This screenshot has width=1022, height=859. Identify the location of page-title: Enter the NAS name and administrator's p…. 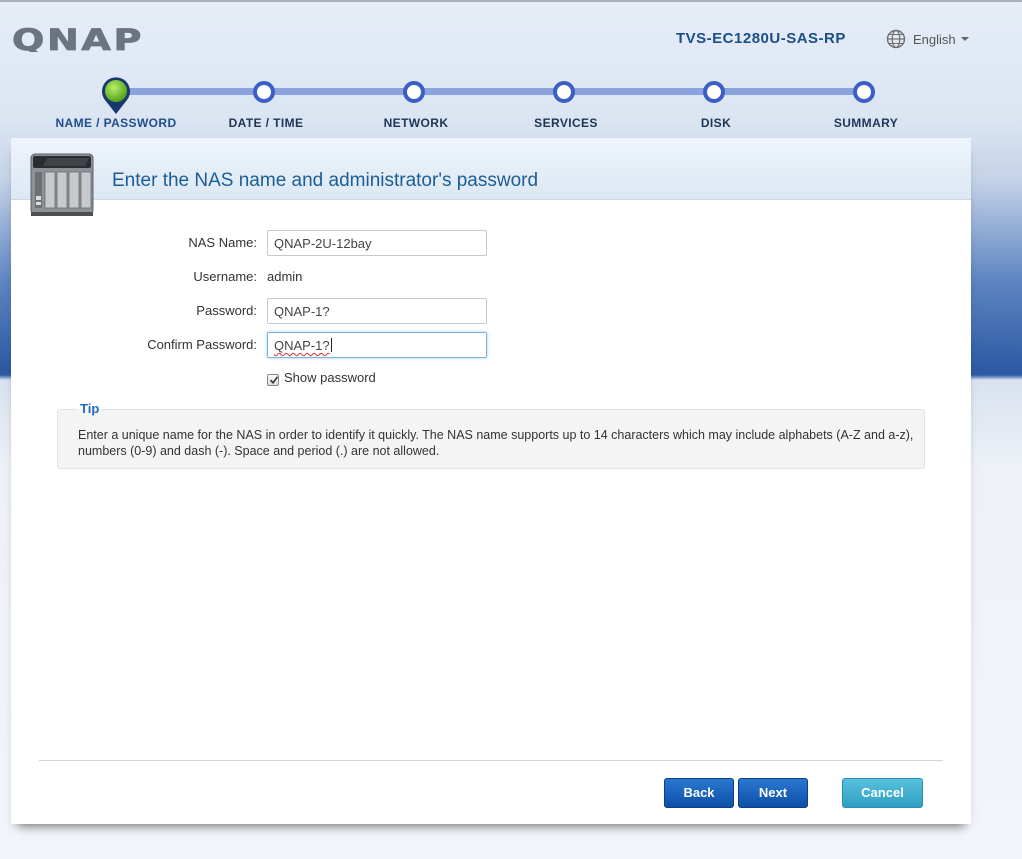
(325, 180).